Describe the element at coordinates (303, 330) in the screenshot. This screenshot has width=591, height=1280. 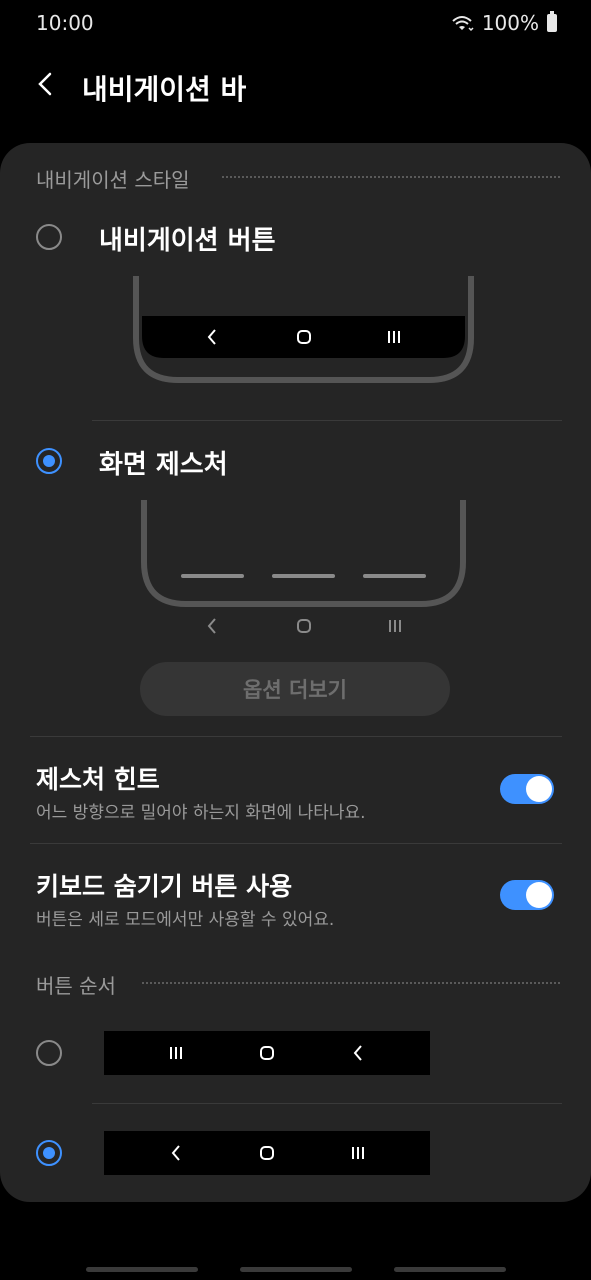
I see `navigation-buttons-preview` at that location.